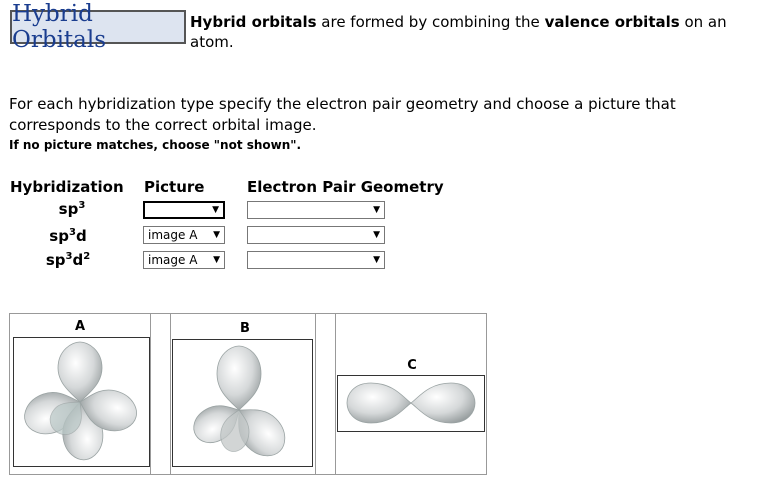 This screenshot has width=769, height=489. Describe the element at coordinates (87, 256) in the screenshot. I see `row-label-tail-exp: 2` at that location.